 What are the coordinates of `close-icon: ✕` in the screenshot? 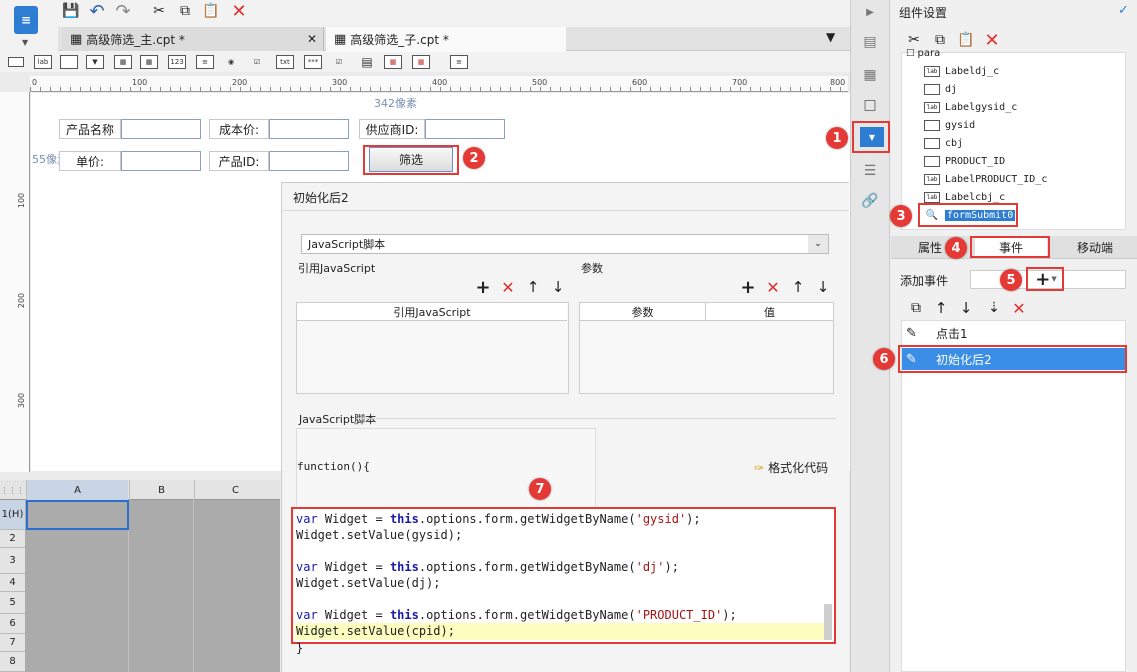 It's located at (312, 39).